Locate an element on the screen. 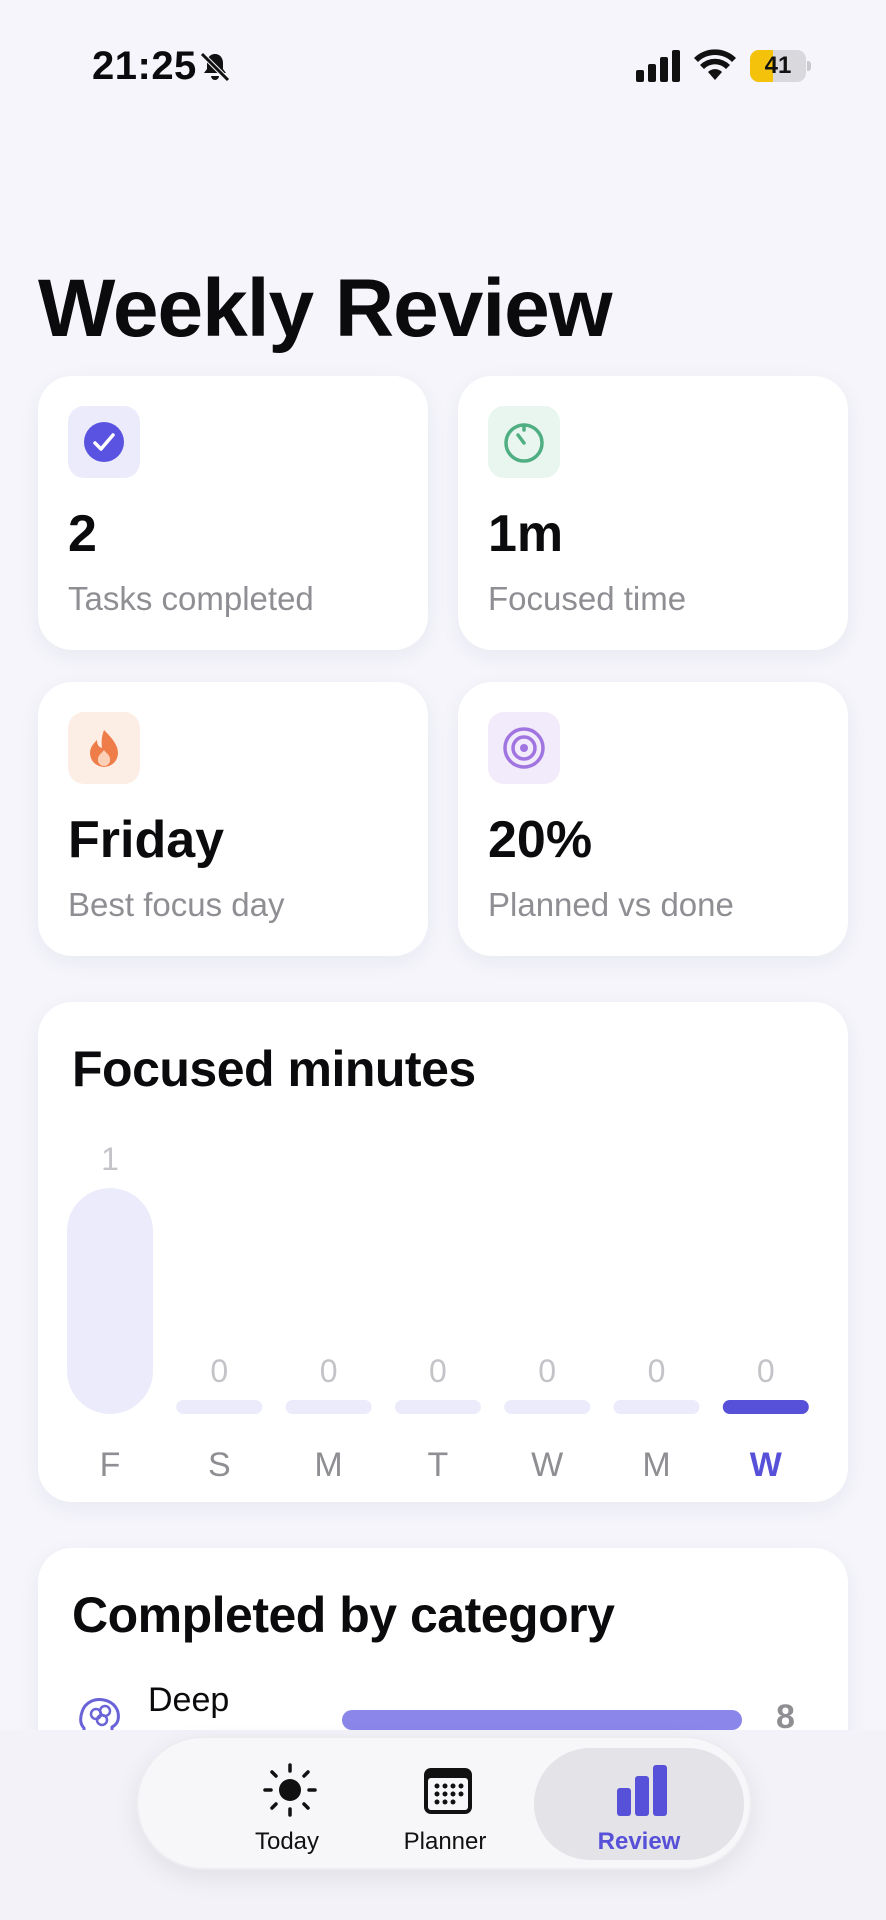 The height and width of the screenshot is (1920, 886). checkmark-circle-icon is located at coordinates (104, 442).